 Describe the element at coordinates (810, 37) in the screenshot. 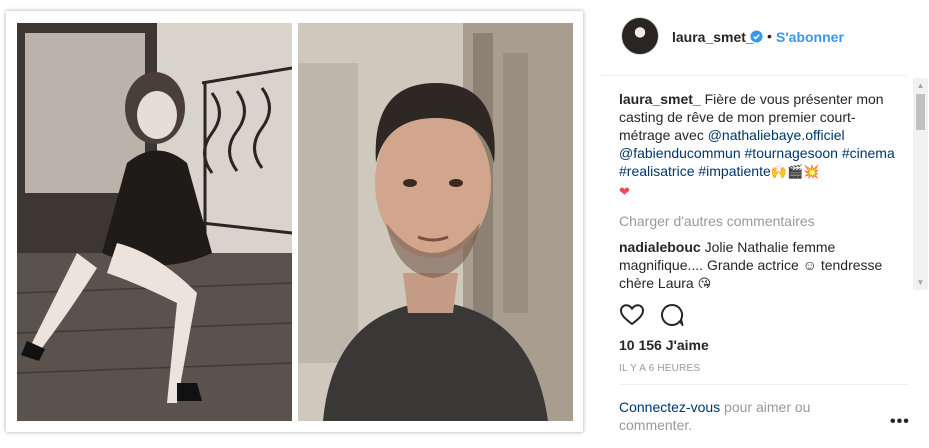

I see `follow-button: S'abonner` at that location.